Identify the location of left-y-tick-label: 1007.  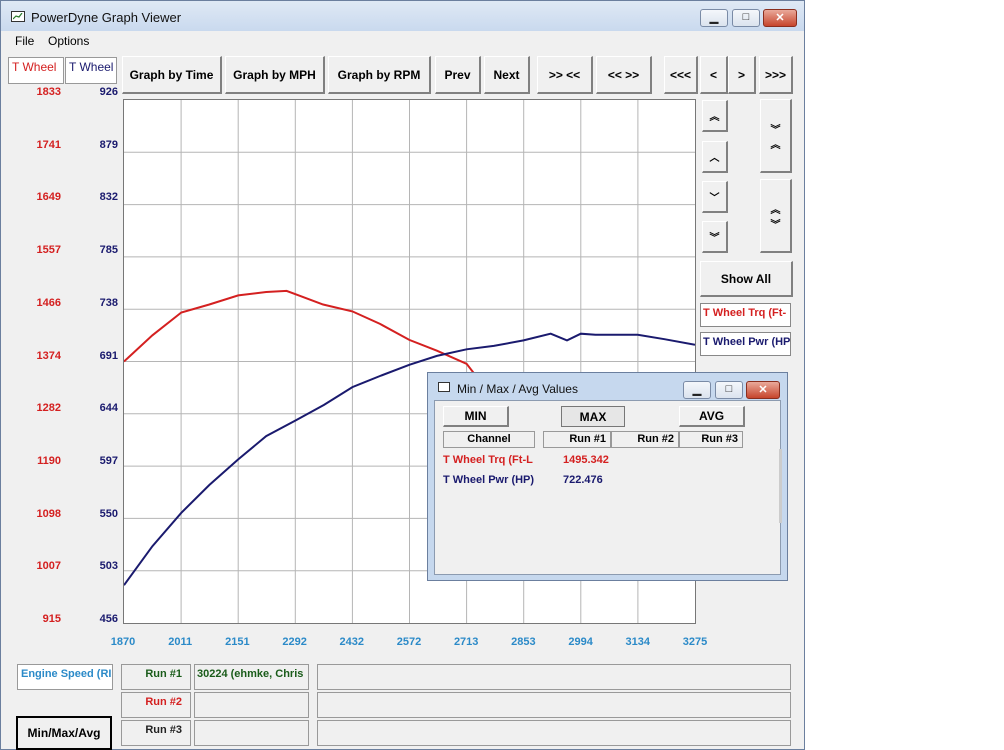
(48, 566).